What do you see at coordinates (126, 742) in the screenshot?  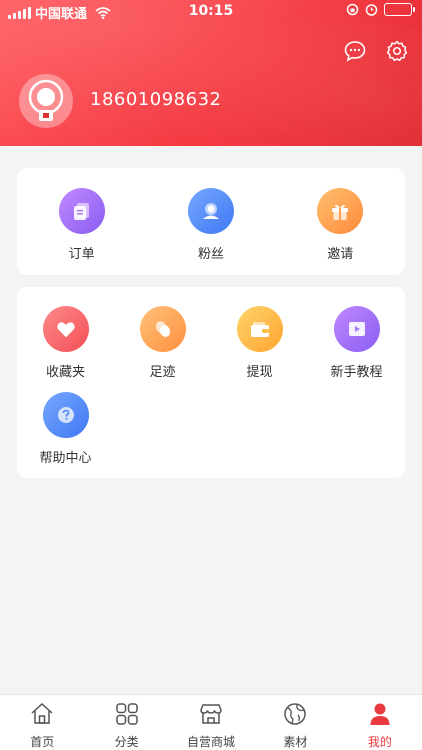 I see `tab-label: 分类` at bounding box center [126, 742].